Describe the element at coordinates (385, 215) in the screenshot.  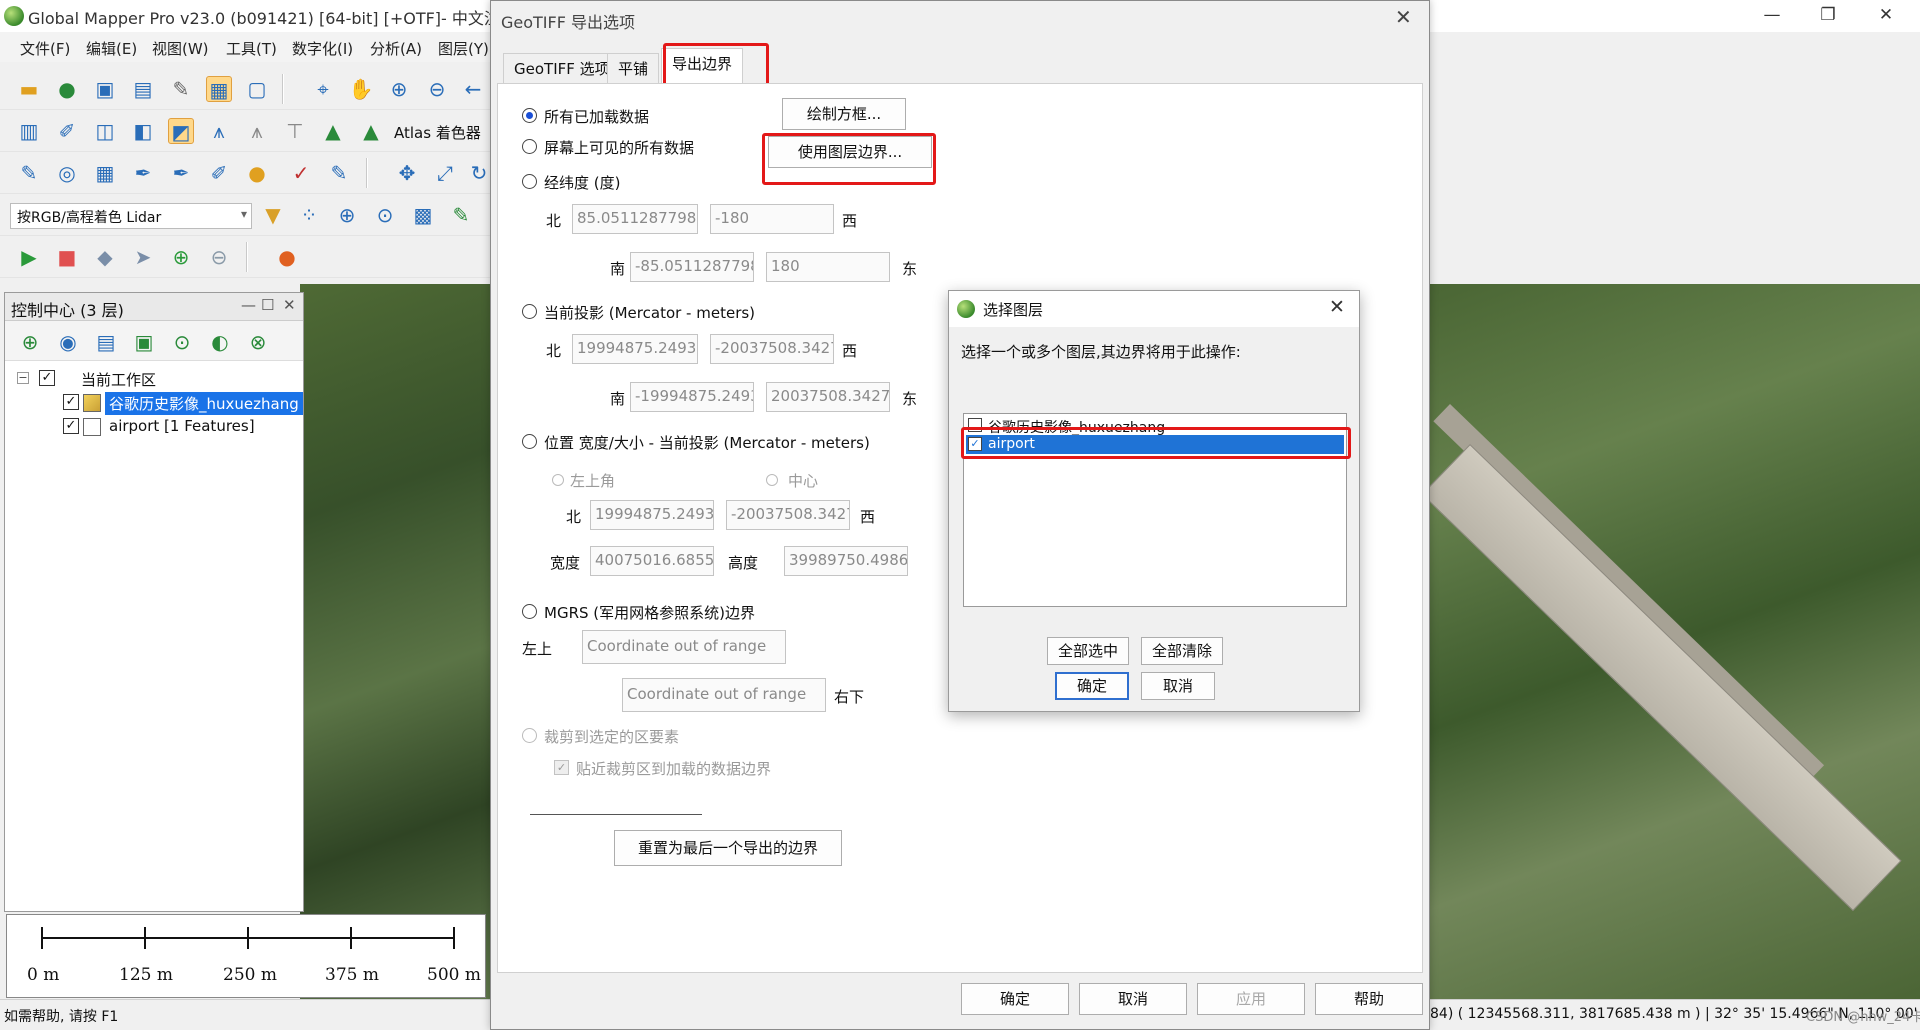
I see `lidar-search-icon: ⊙` at that location.